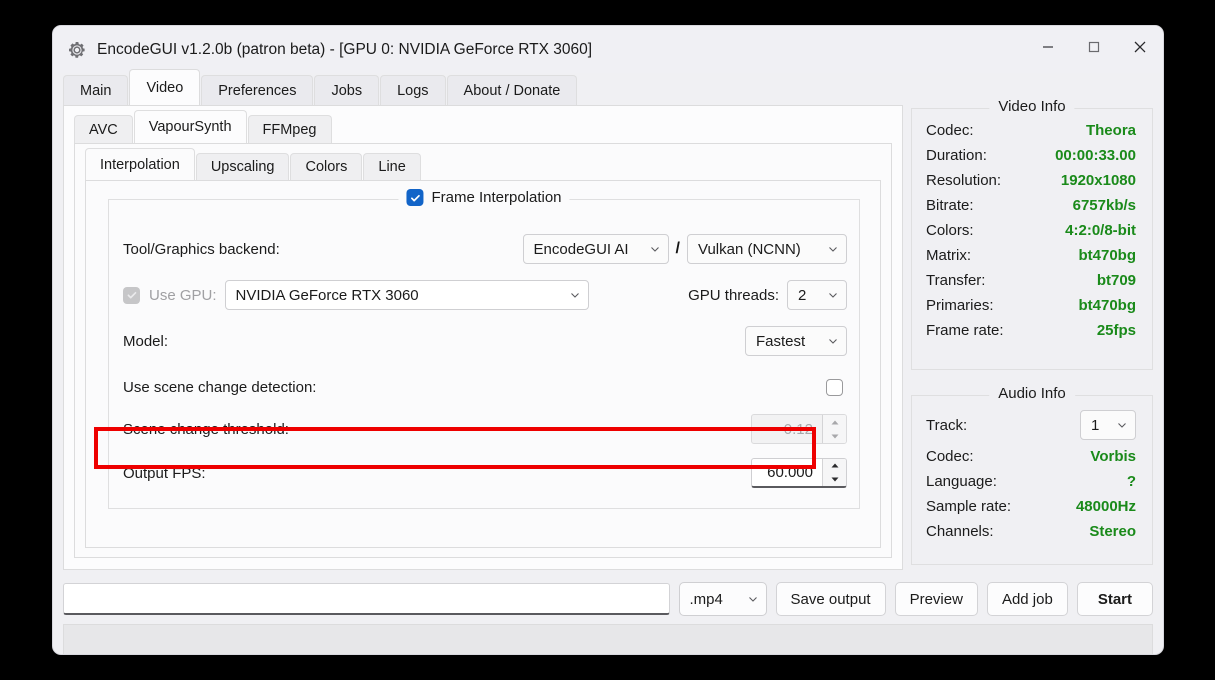 Image resolution: width=1215 pixels, height=680 pixels. I want to click on row-scene-change-threshold: Scene change threshold: 0.12, so click(485, 429).